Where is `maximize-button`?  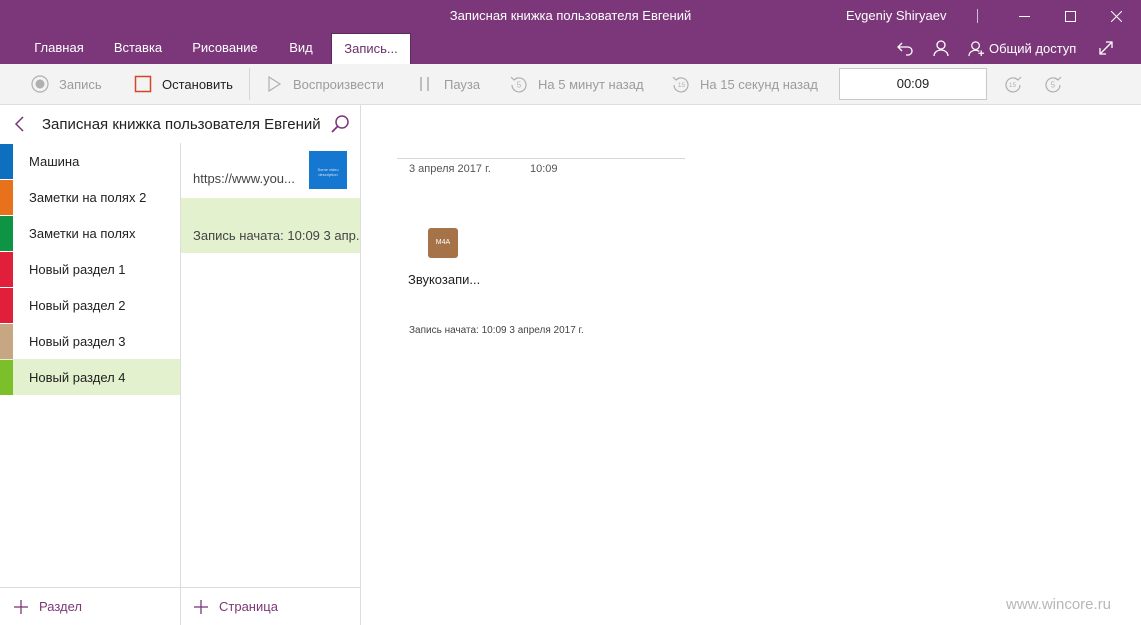
maximize-button is located at coordinates (1070, 16).